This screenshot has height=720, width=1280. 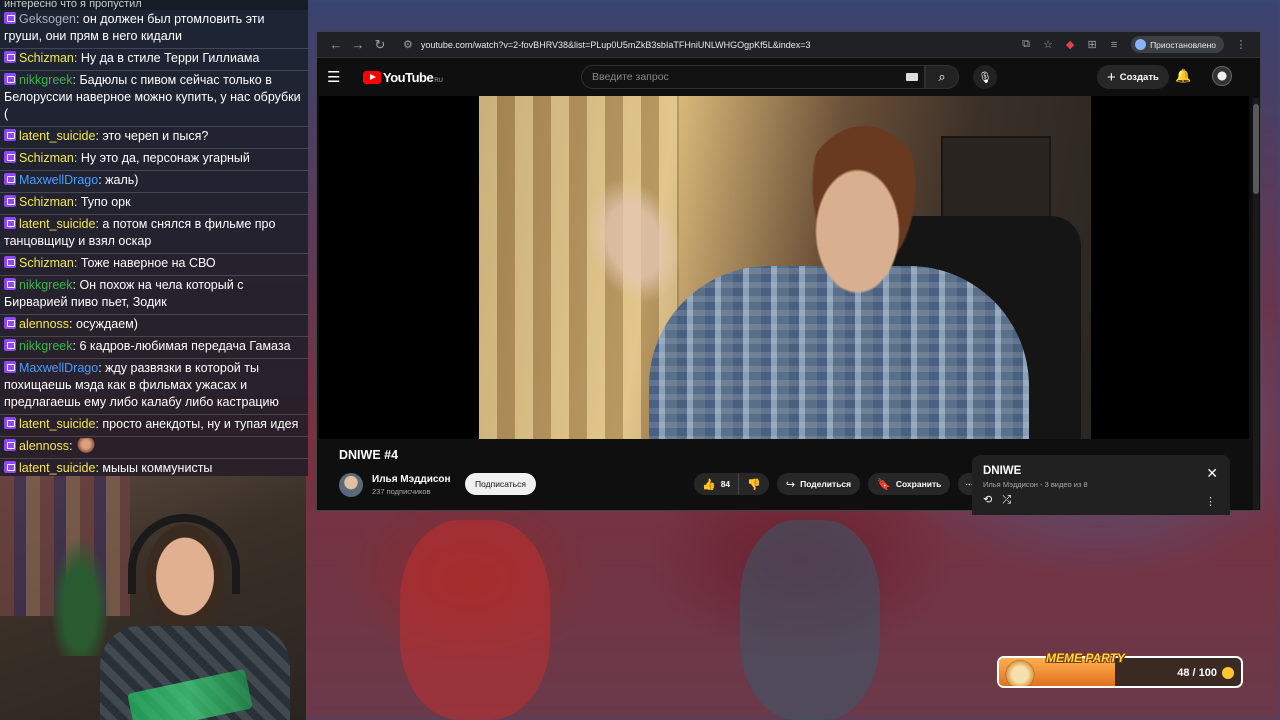 What do you see at coordinates (154, 182) in the screenshot?
I see `chat-message: MaxwellDrago: жаль)` at bounding box center [154, 182].